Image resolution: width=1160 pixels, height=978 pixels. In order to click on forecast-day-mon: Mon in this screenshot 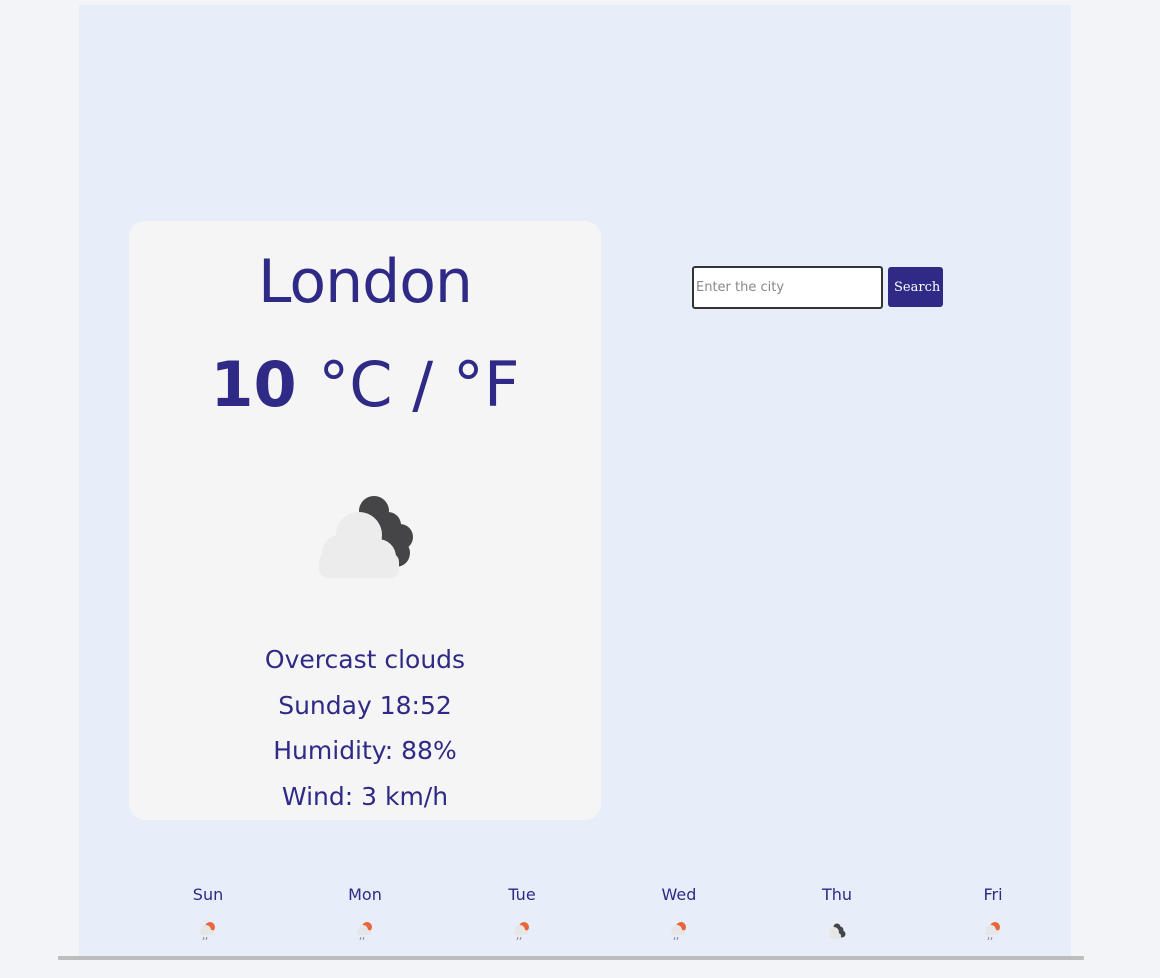, I will do `click(365, 913)`.